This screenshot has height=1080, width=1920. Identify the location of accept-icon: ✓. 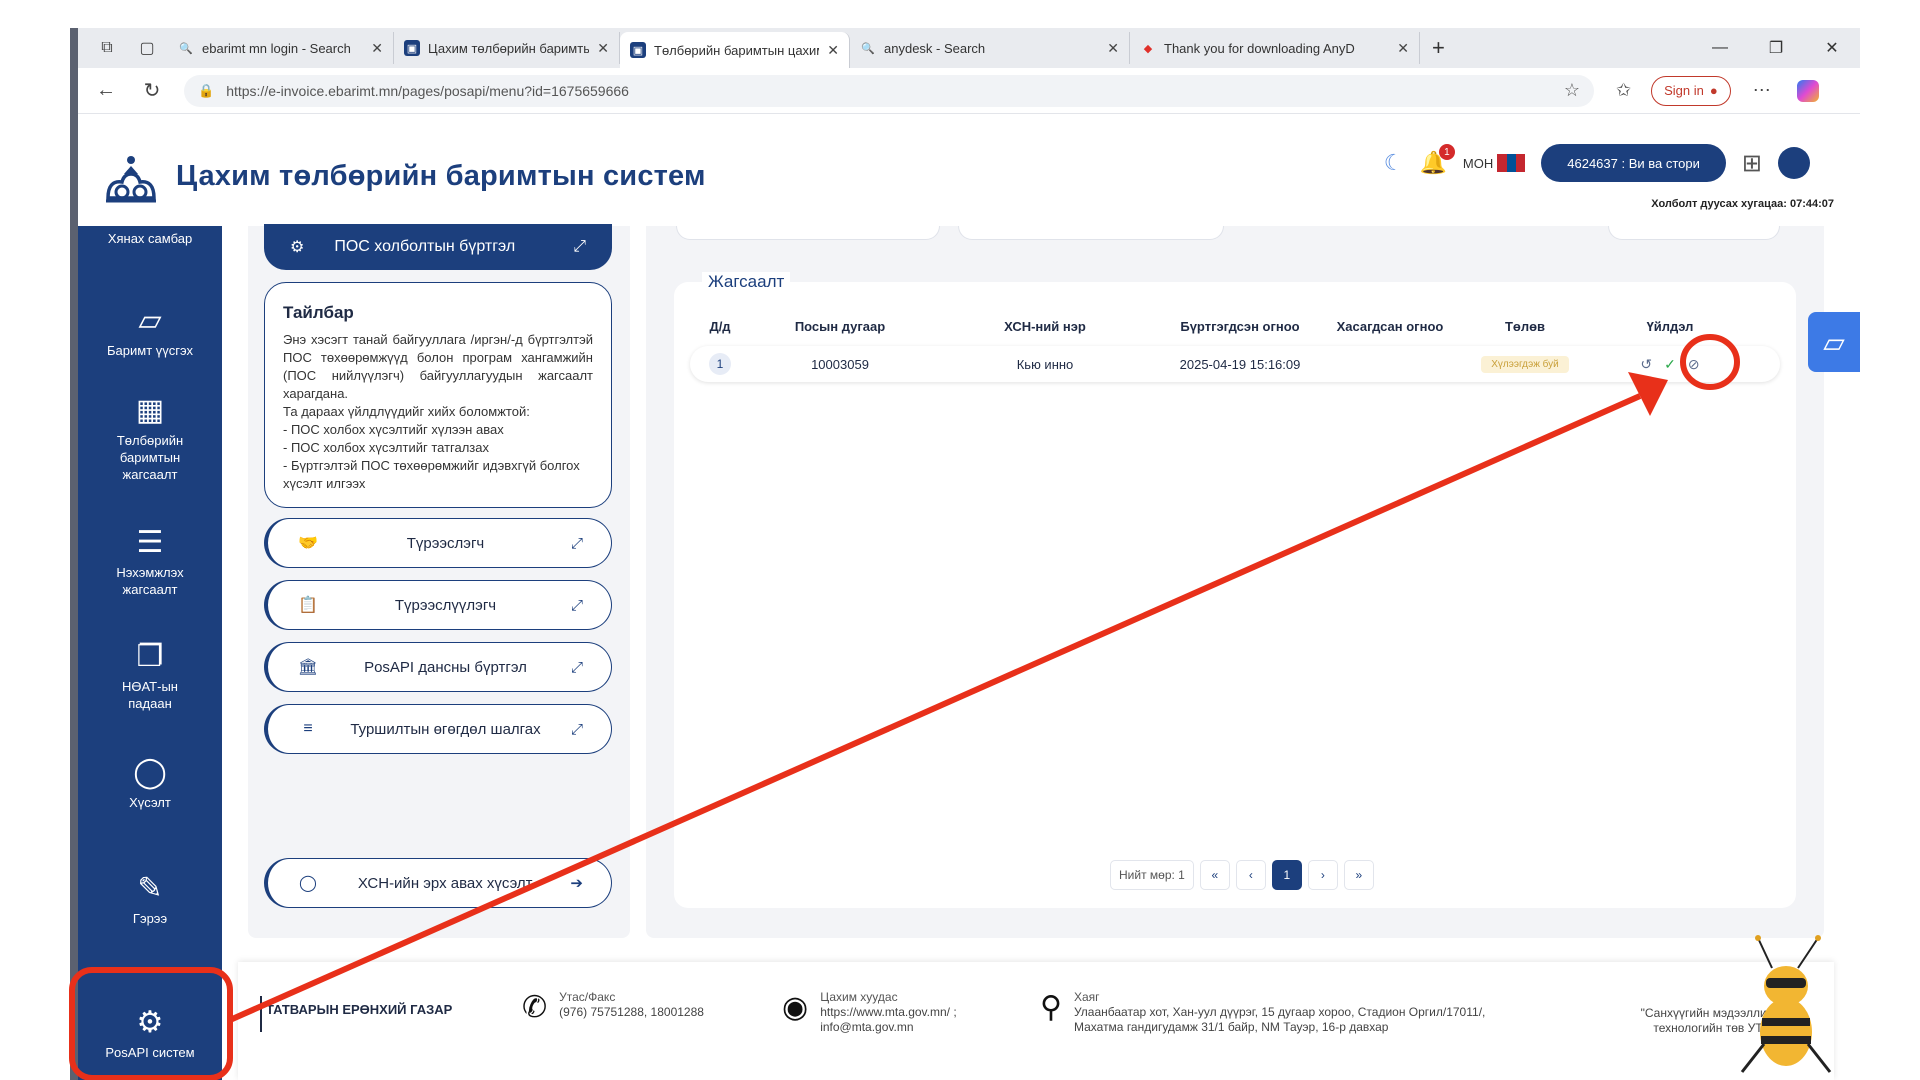
(1670, 364).